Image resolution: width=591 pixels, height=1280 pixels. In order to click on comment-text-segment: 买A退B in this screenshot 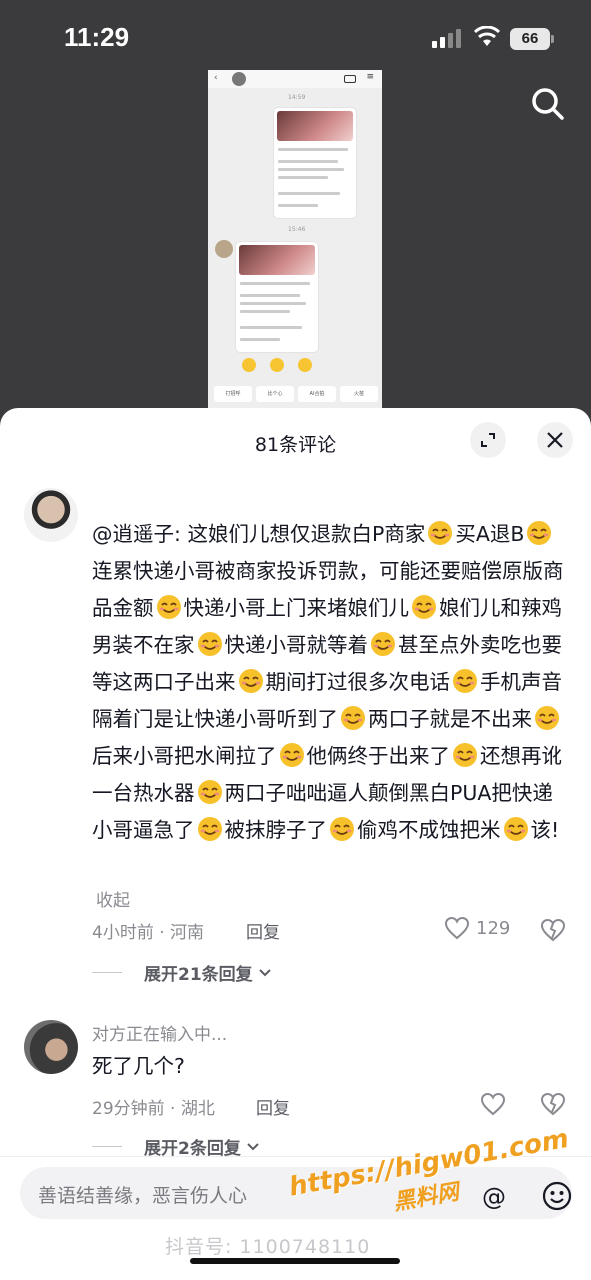, I will do `click(490, 534)`.